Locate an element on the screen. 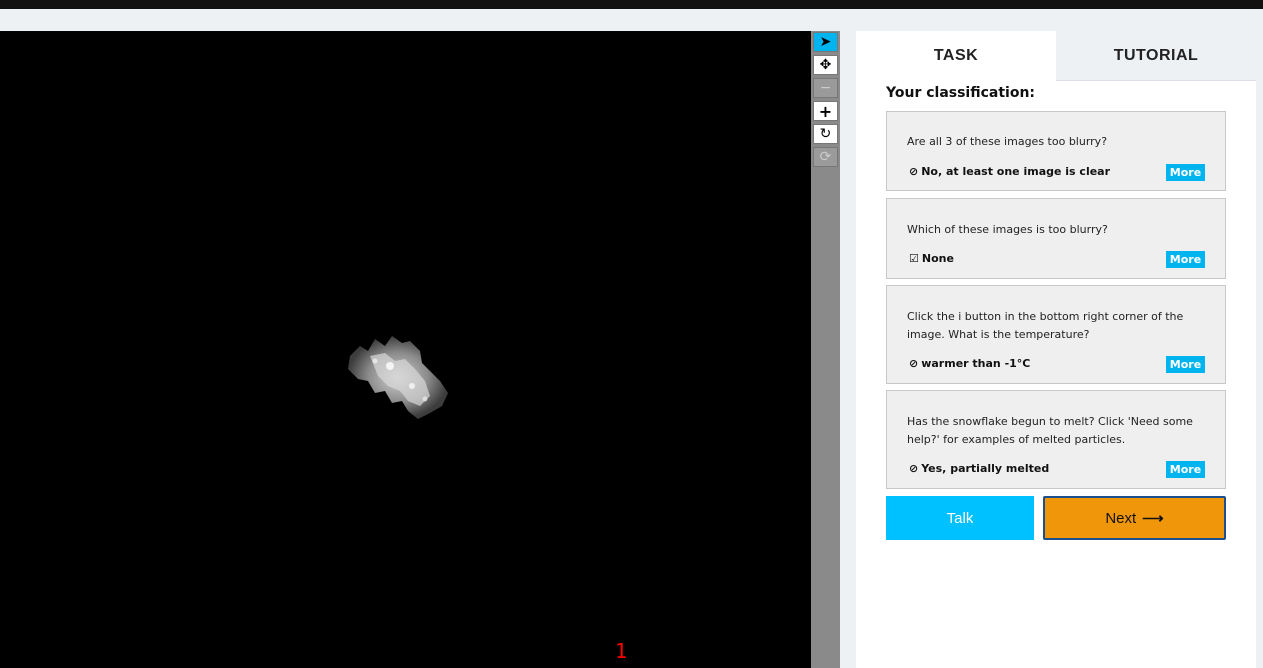 Image resolution: width=1263 pixels, height=668 pixels. answer: ⊘ No, at least one image is clear is located at coordinates (1009, 171).